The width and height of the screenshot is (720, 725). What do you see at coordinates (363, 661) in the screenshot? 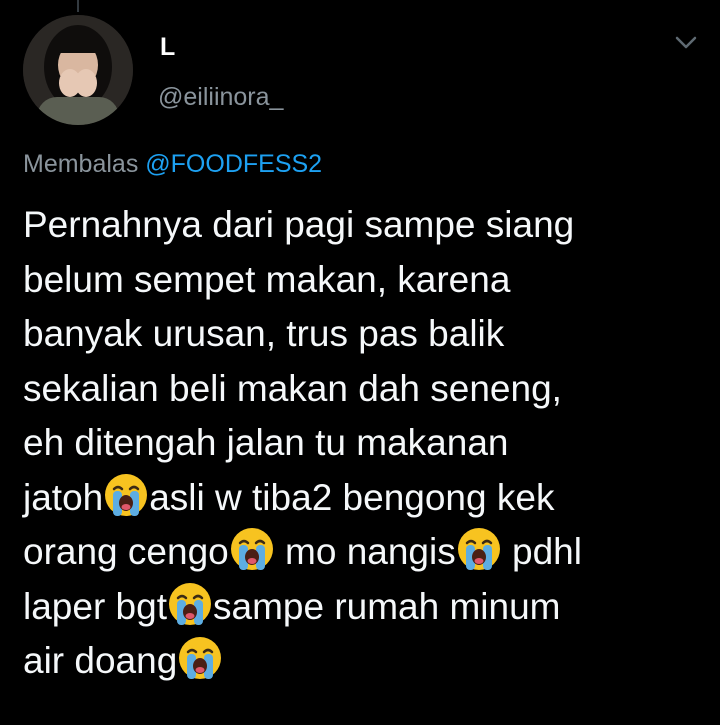
I see `tweet-line: air doang` at bounding box center [363, 661].